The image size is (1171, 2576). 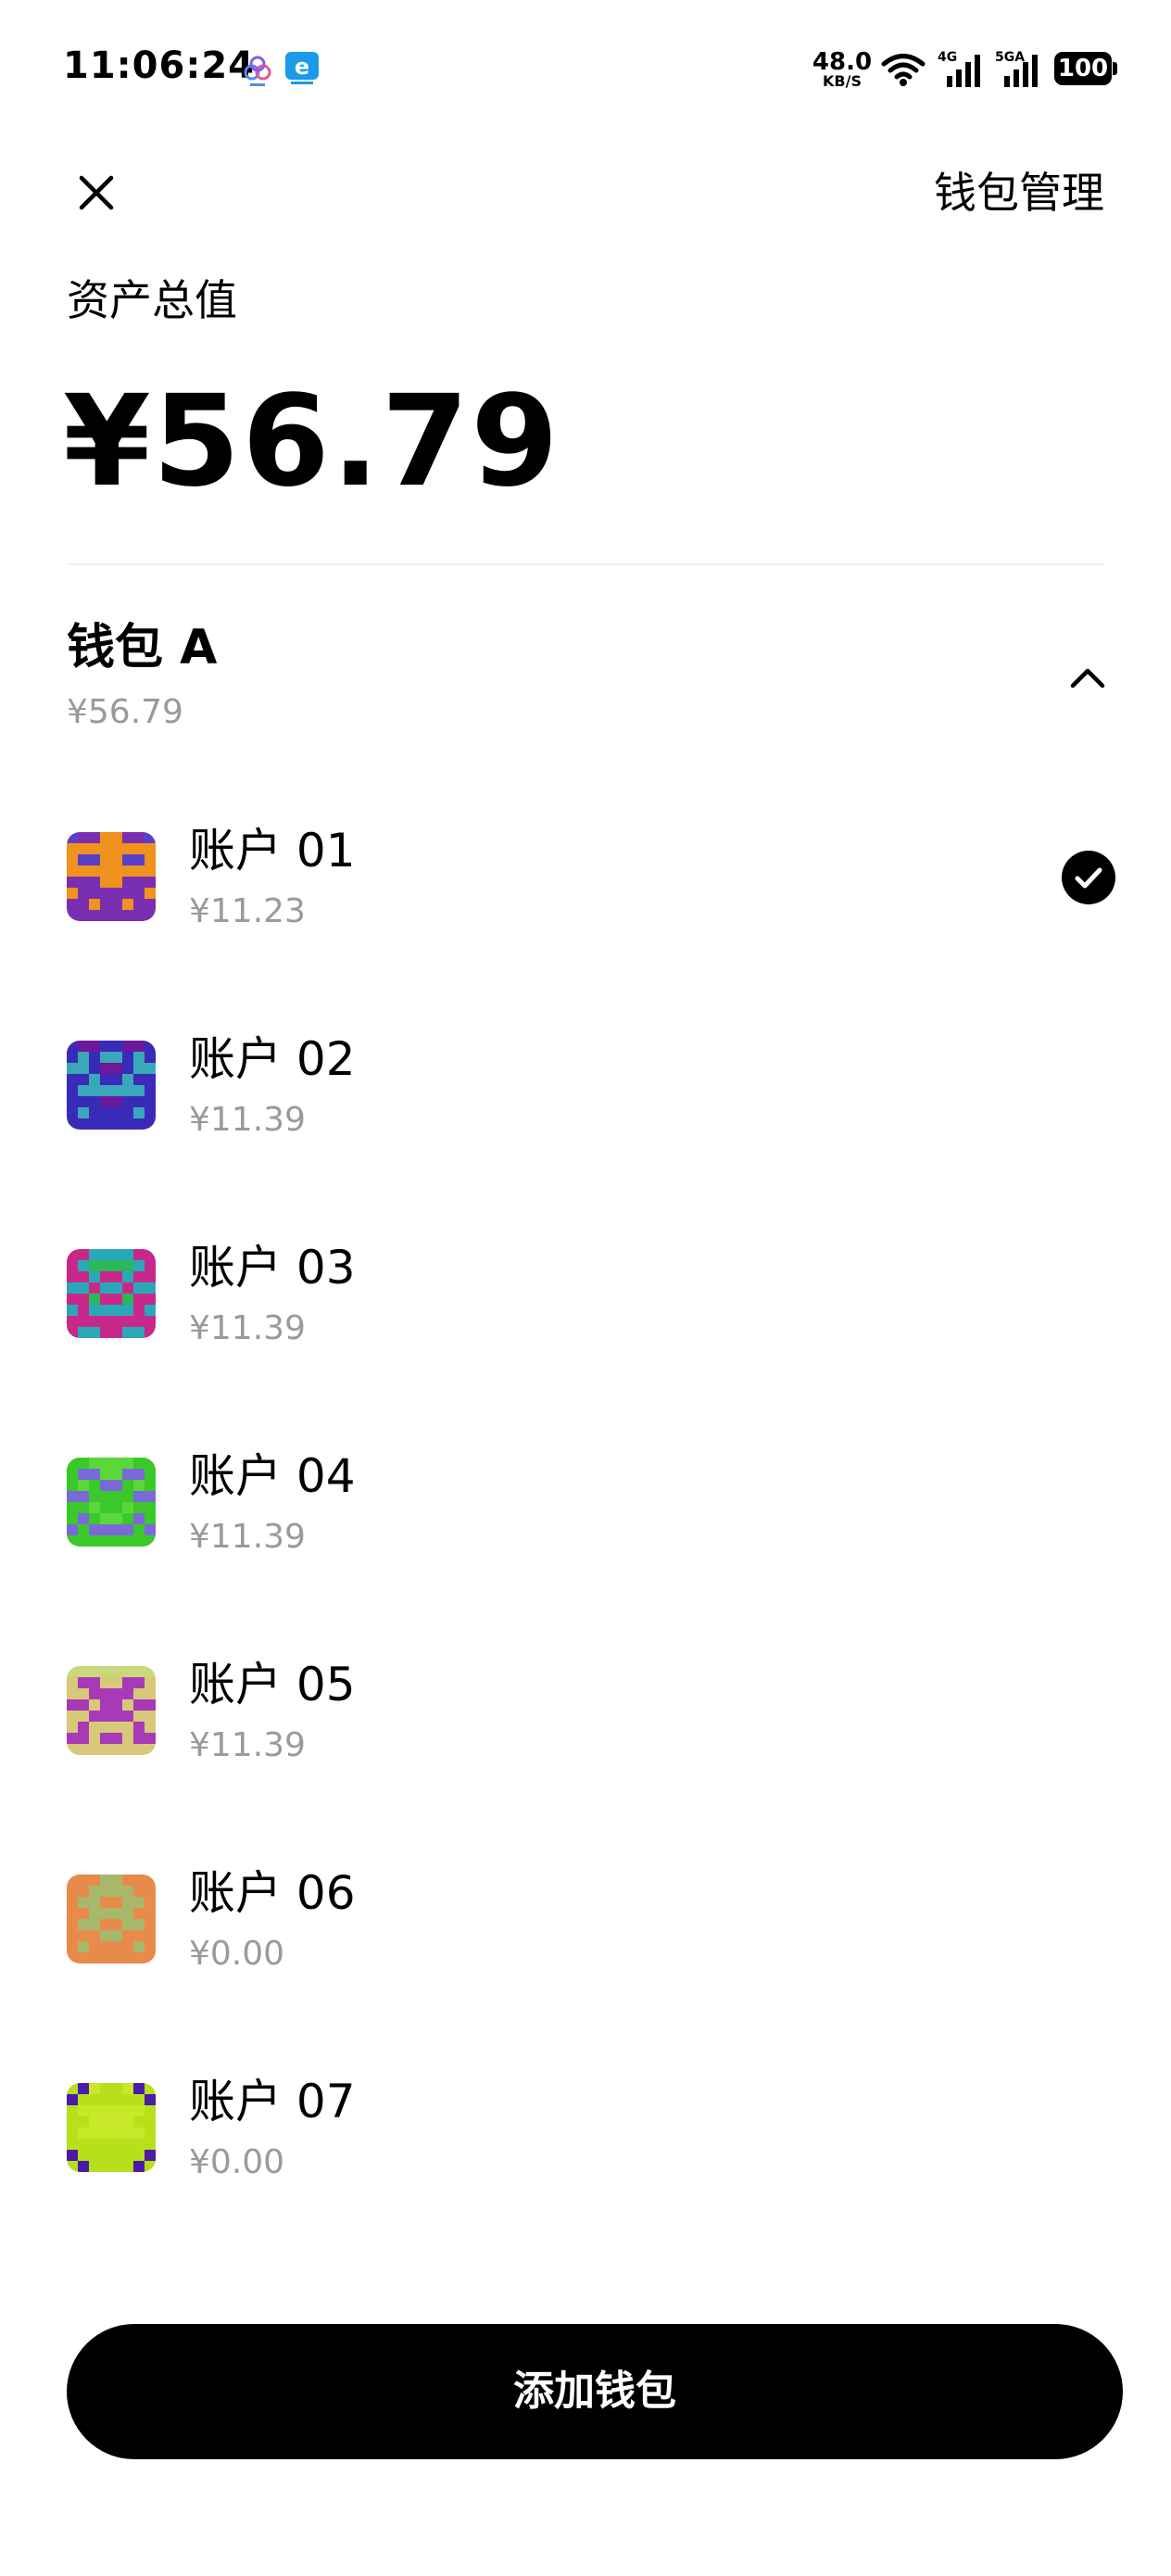 I want to click on account-item: 账户 01 ¥11.23, so click(x=585, y=883).